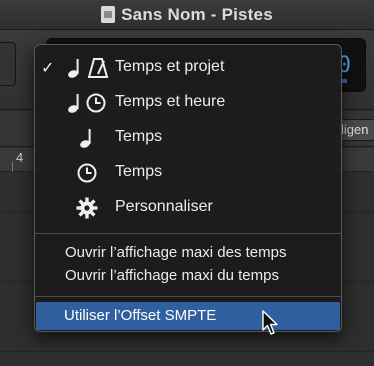 This screenshot has height=366, width=374. What do you see at coordinates (12, 167) in the screenshot?
I see `ruler-tick` at bounding box center [12, 167].